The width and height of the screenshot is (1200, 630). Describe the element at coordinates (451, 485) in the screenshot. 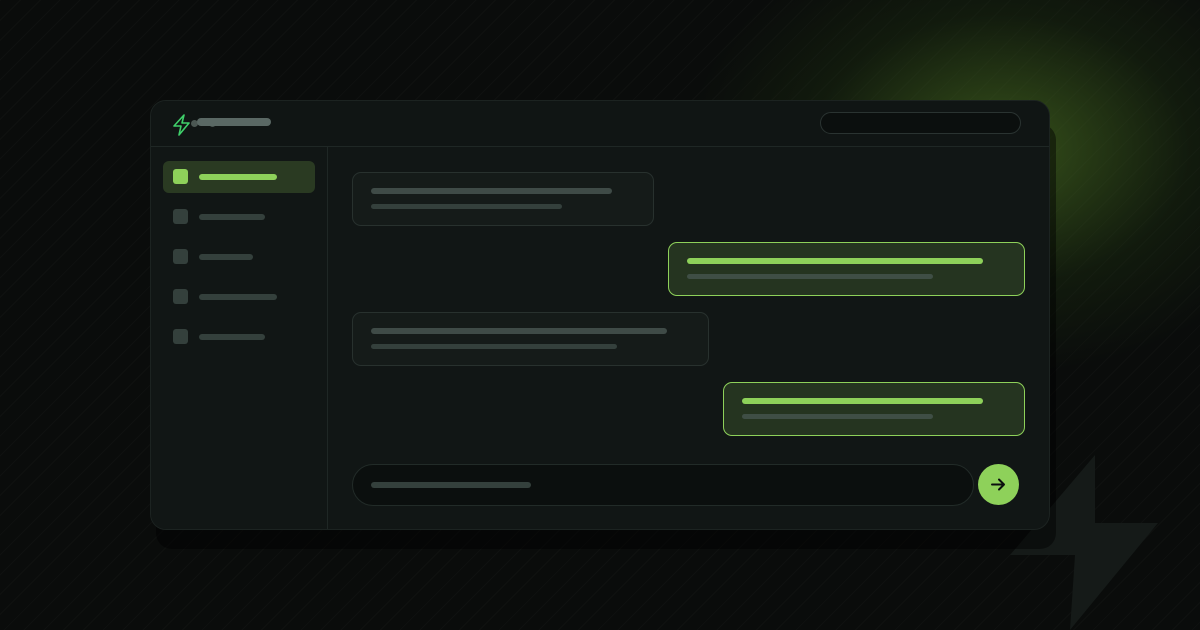

I see `message-input-placeholder` at that location.